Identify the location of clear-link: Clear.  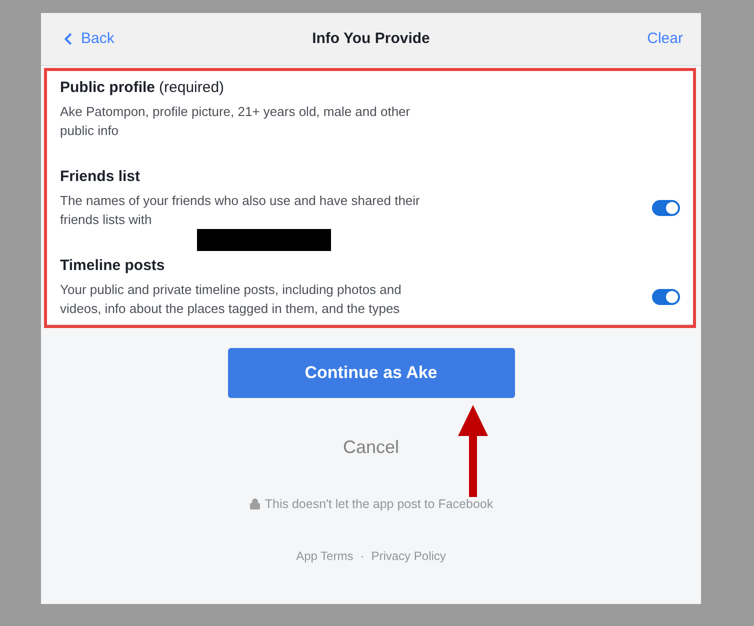
(642, 39).